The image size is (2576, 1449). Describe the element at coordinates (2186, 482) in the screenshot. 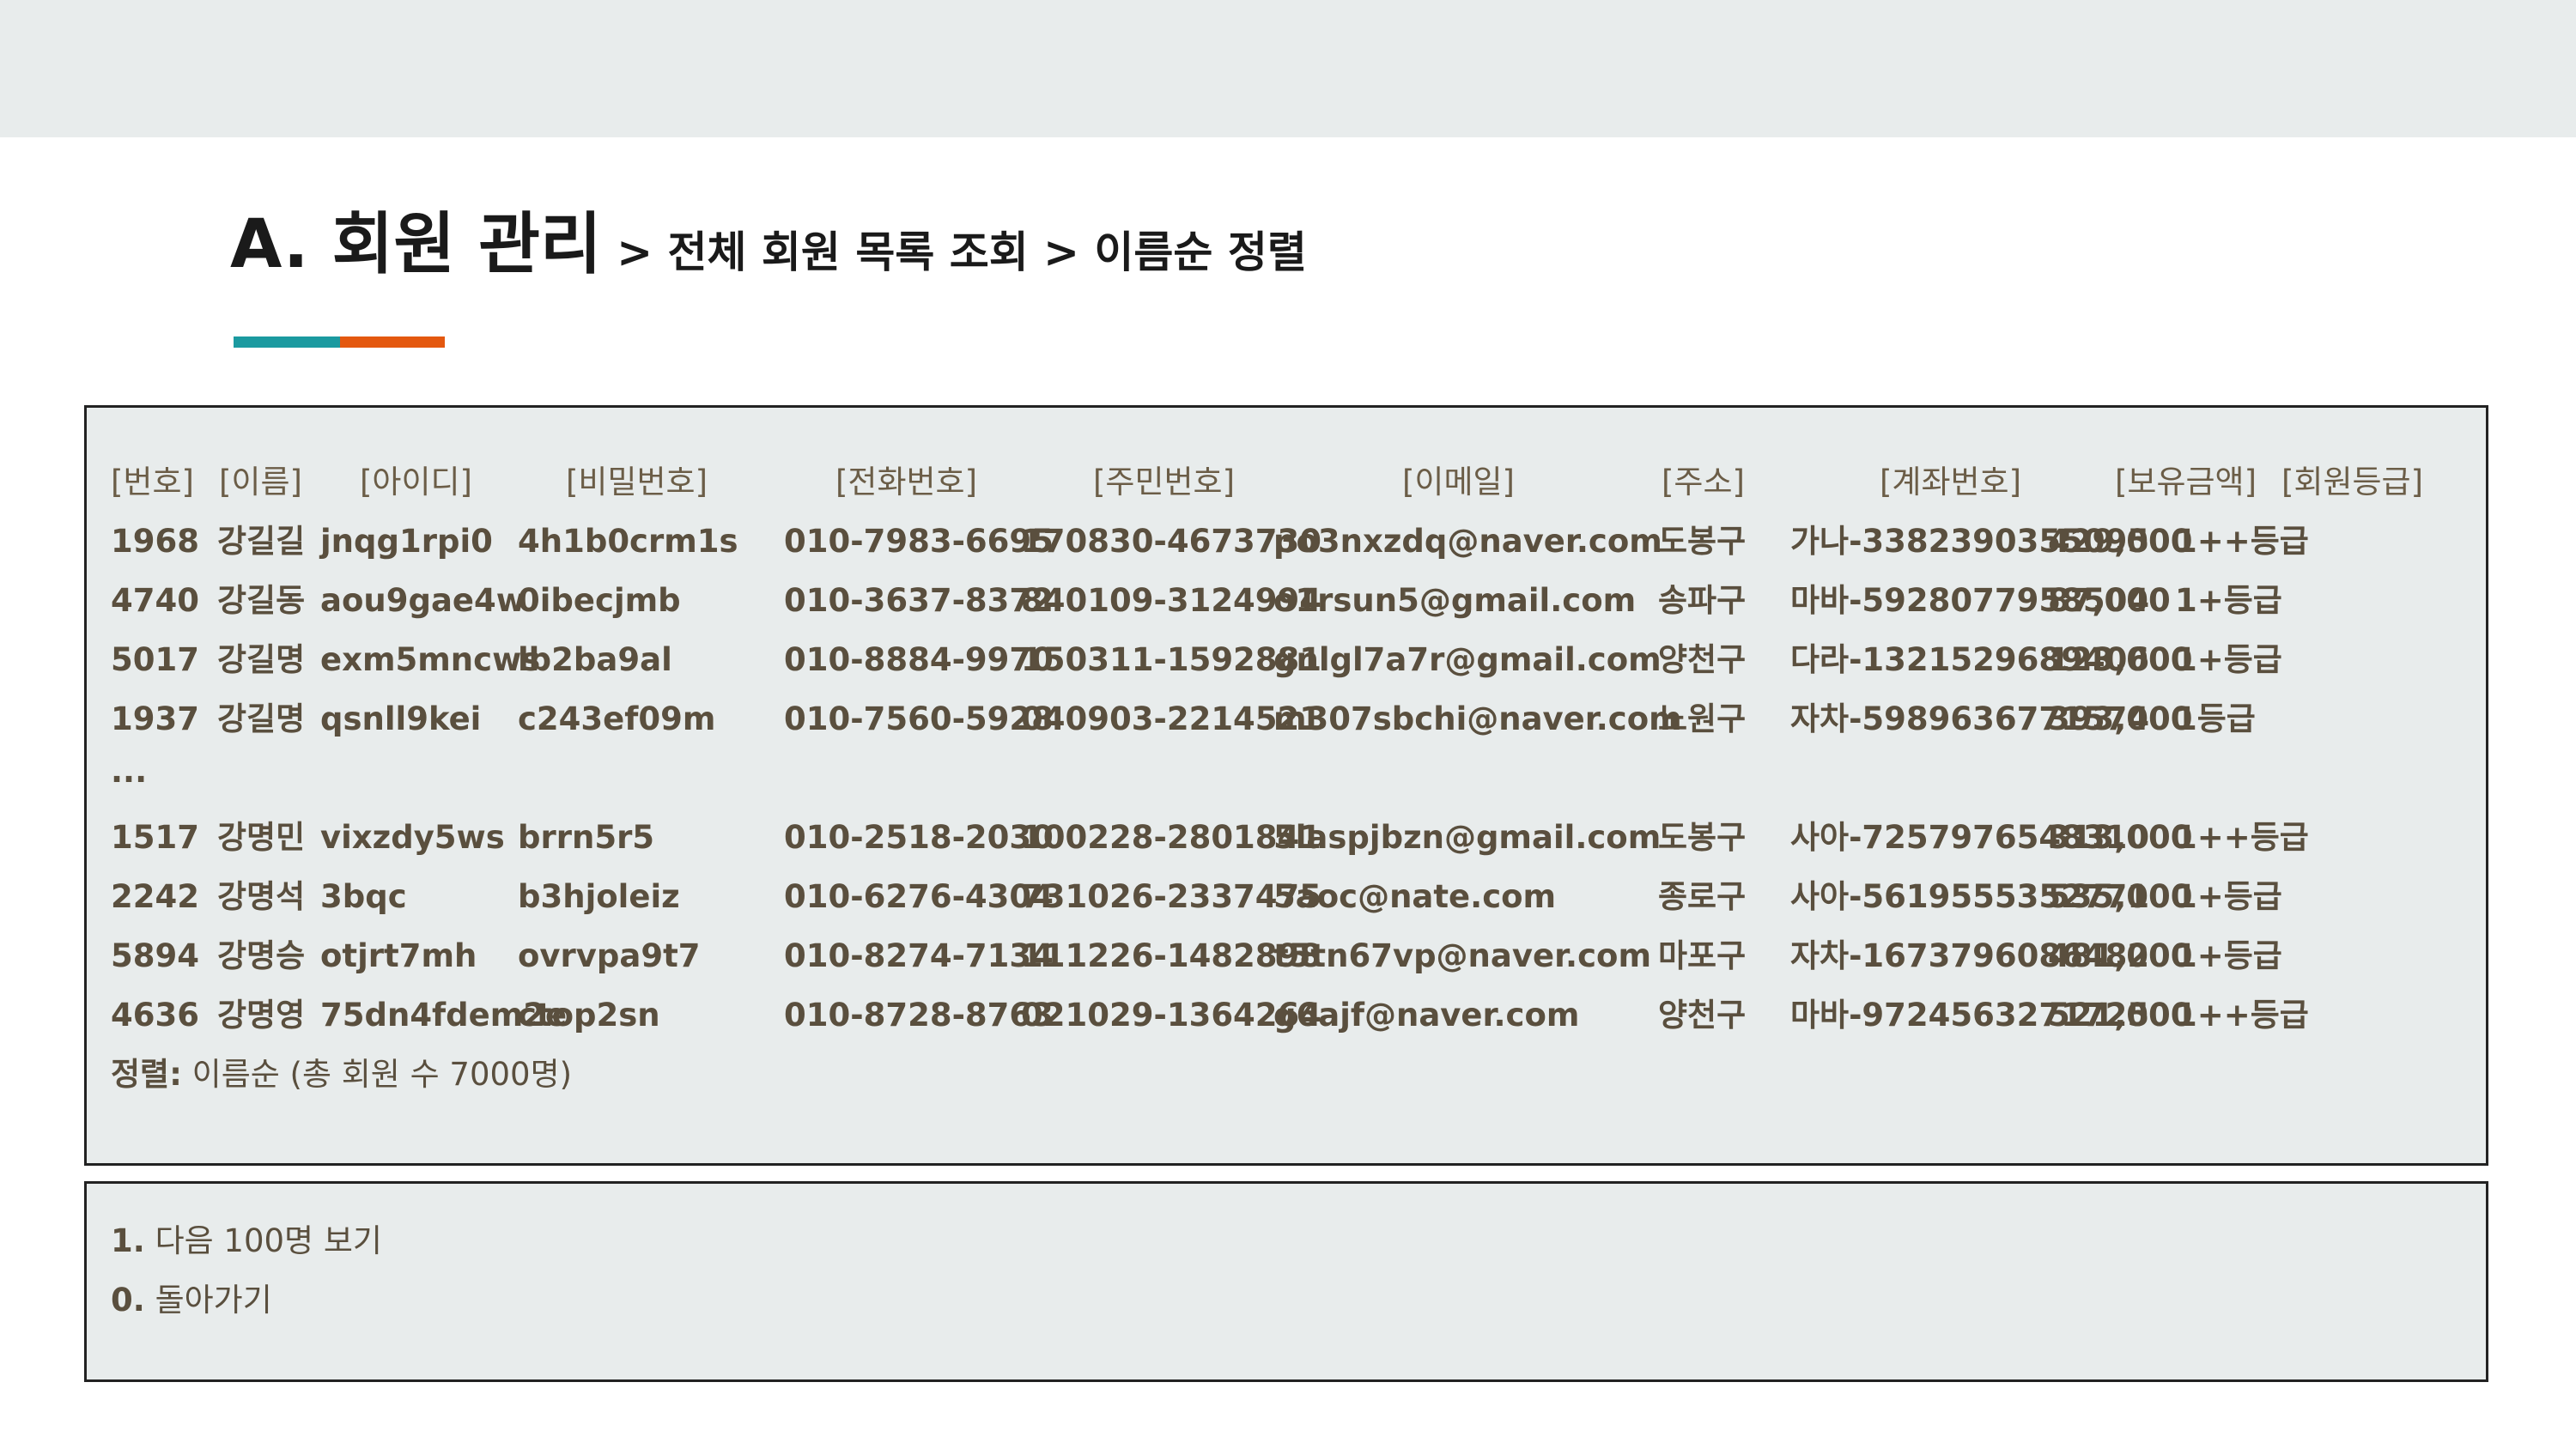

I see `column-header: [보유금액]` at that location.